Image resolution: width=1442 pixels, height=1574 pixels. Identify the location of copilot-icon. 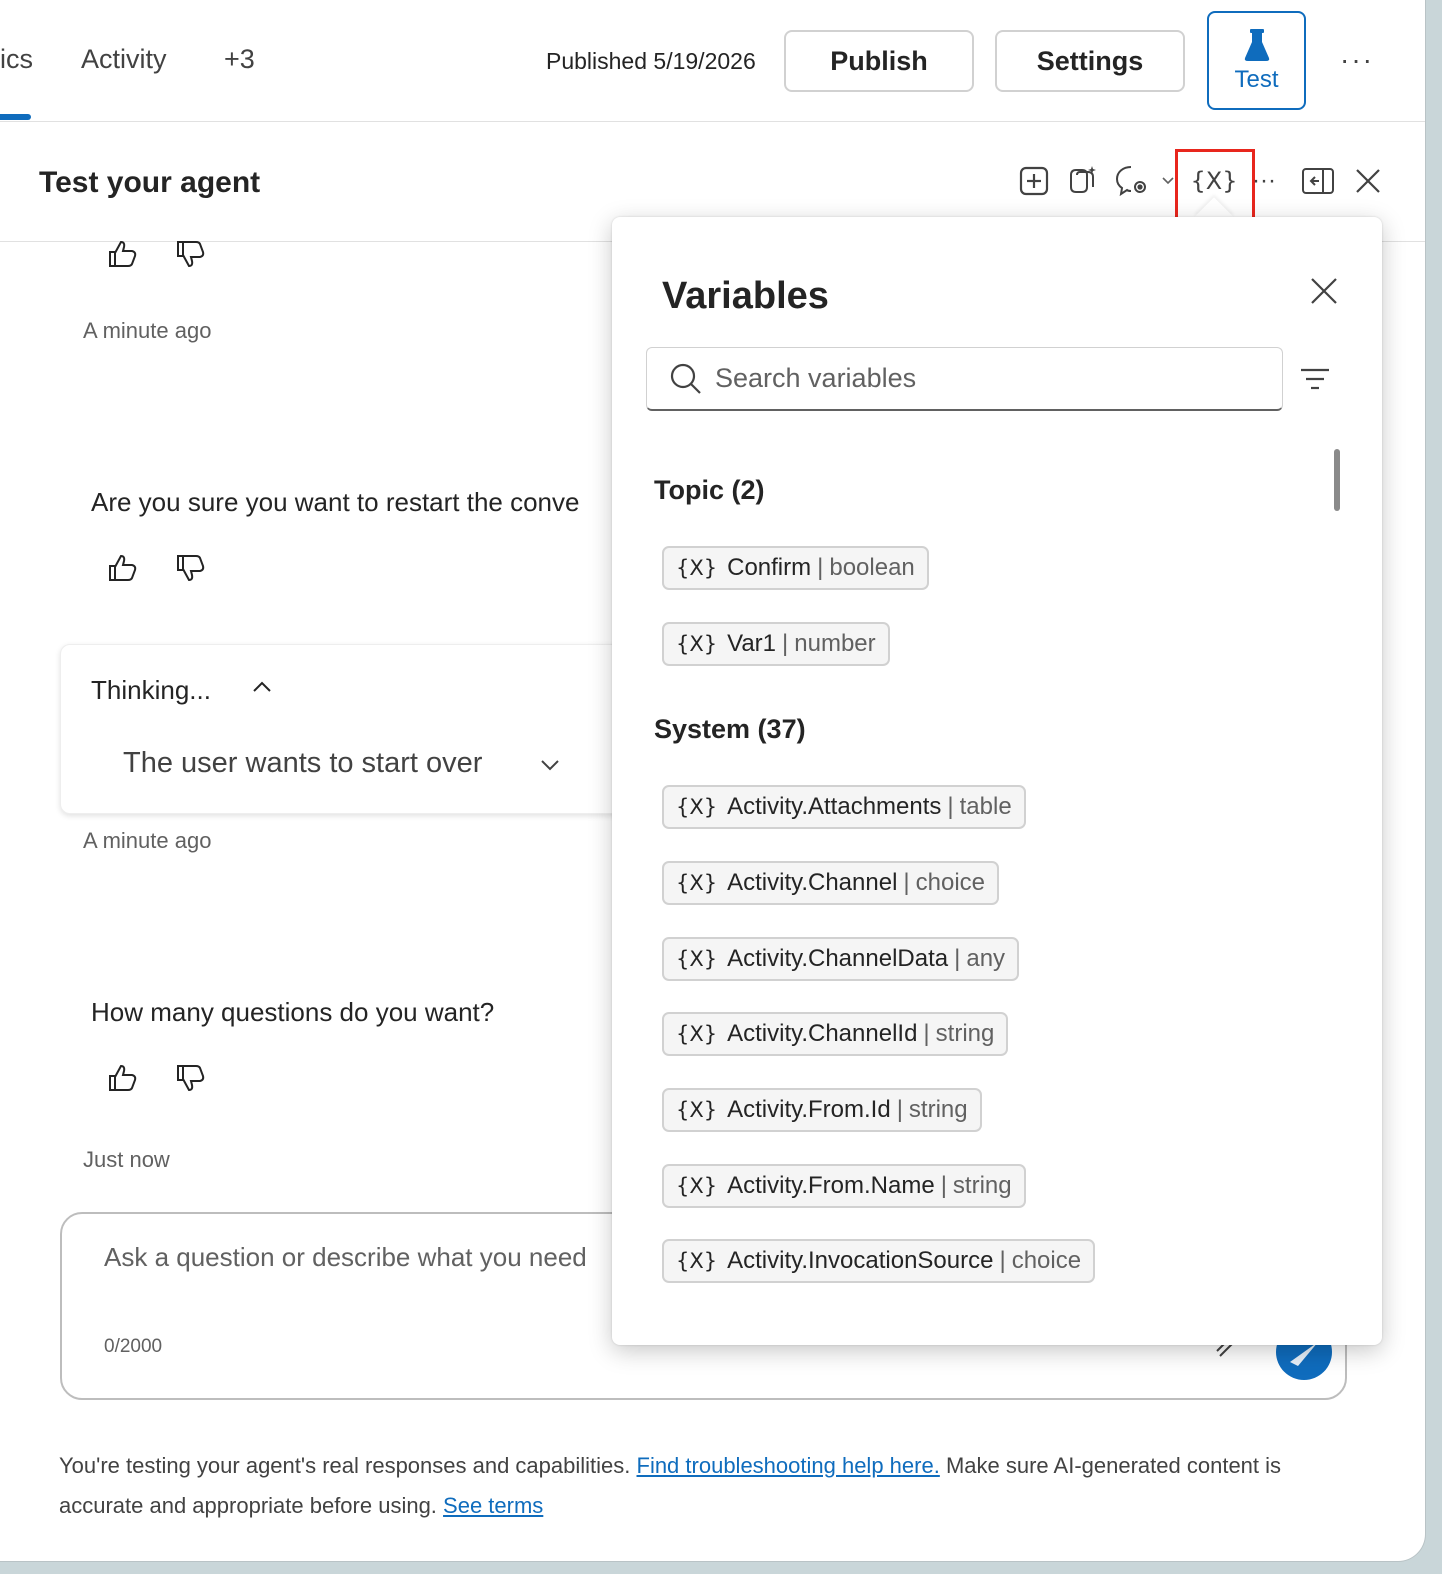
(1082, 181).